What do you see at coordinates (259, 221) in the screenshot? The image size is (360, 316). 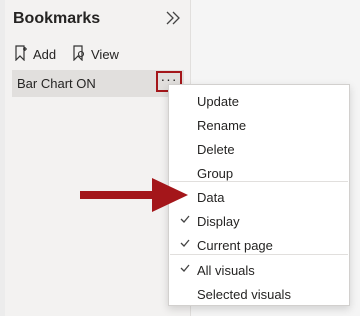 I see `menu-item-display: Display` at bounding box center [259, 221].